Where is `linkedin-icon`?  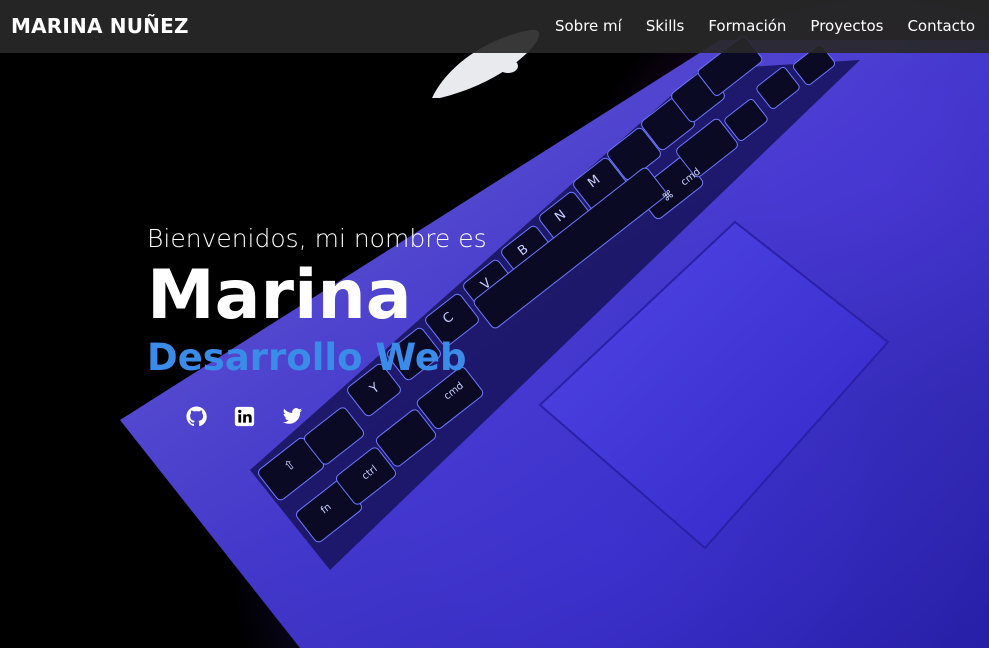 linkedin-icon is located at coordinates (244, 416).